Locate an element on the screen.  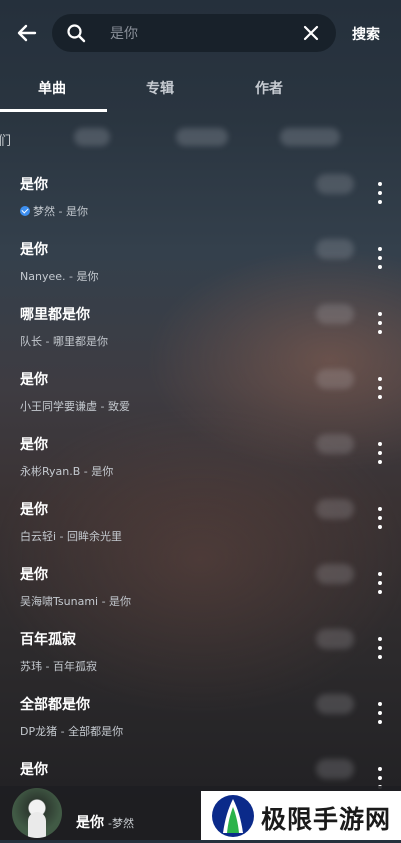
watermark-text: 极限手游网 is located at coordinates (326, 819).